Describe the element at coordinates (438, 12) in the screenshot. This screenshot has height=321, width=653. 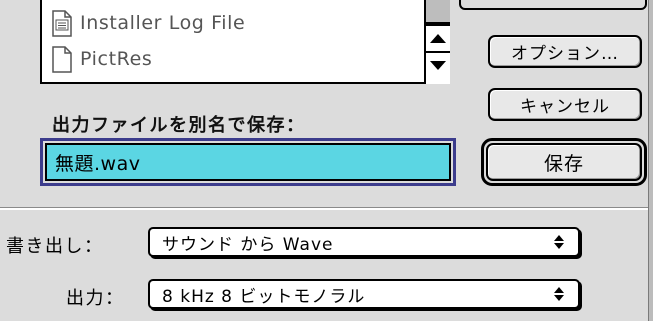
I see `scroll-thumb` at that location.